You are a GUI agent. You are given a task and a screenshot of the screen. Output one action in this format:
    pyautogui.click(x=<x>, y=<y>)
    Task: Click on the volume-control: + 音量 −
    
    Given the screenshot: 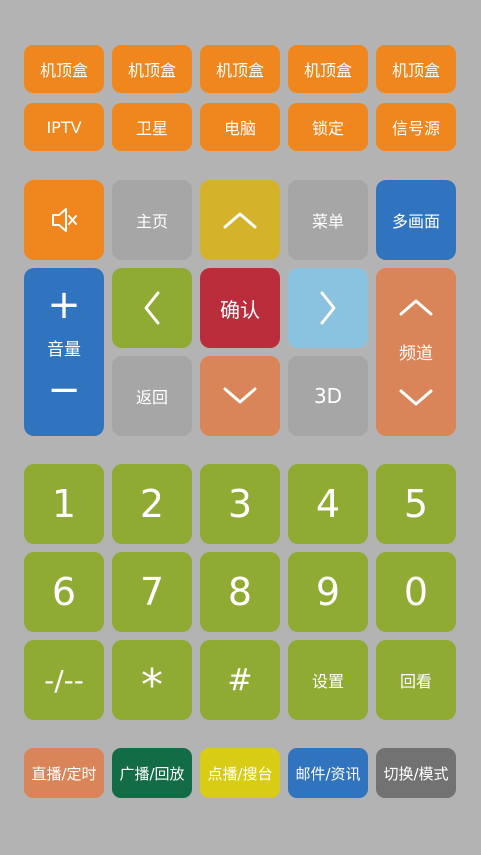 What is the action you would take?
    pyautogui.click(x=64, y=352)
    